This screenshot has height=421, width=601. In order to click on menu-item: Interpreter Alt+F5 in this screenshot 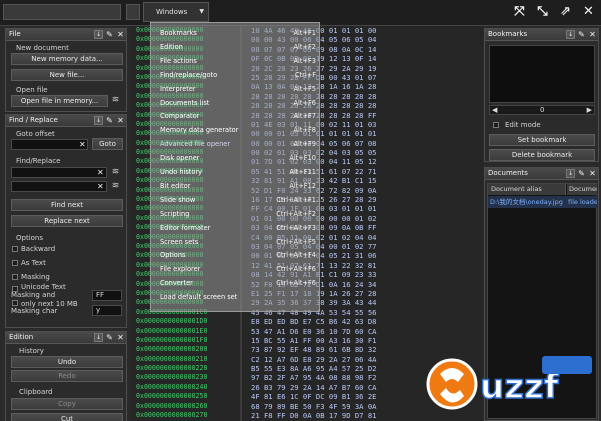, I will do `click(235, 90)`.